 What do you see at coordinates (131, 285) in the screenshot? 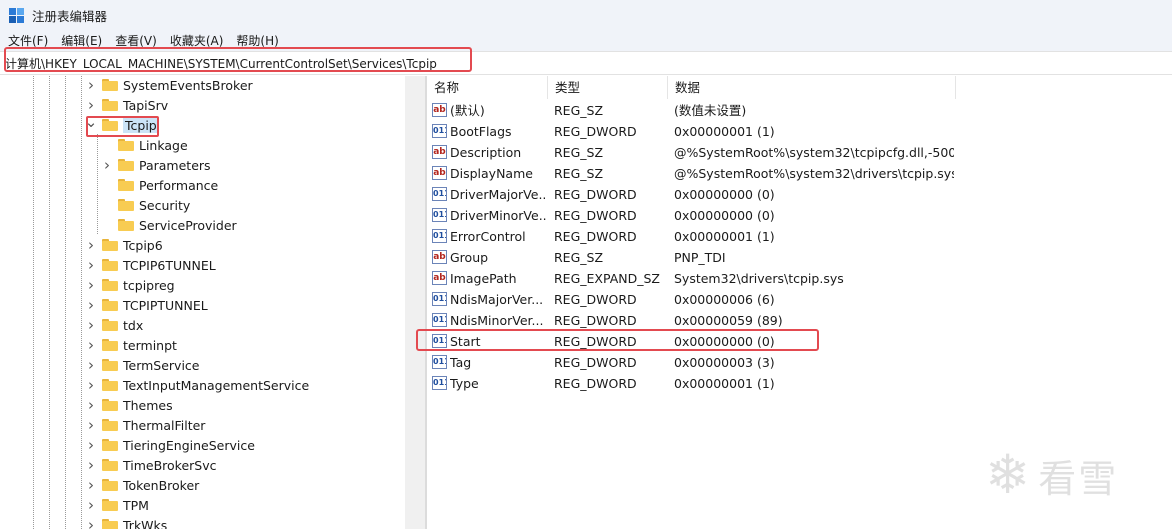
I see `tree-item: › tcpipreg` at bounding box center [131, 285].